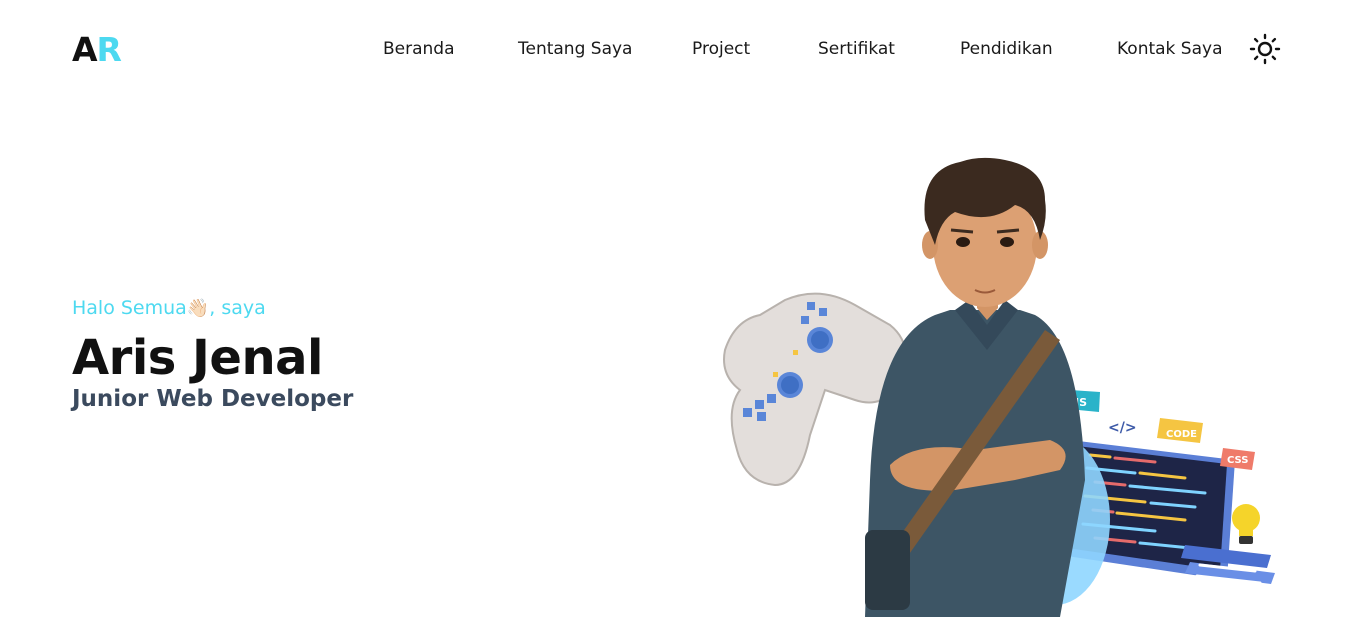  What do you see at coordinates (1122, 428) in the screenshot?
I see `code-tag-label: </>` at bounding box center [1122, 428].